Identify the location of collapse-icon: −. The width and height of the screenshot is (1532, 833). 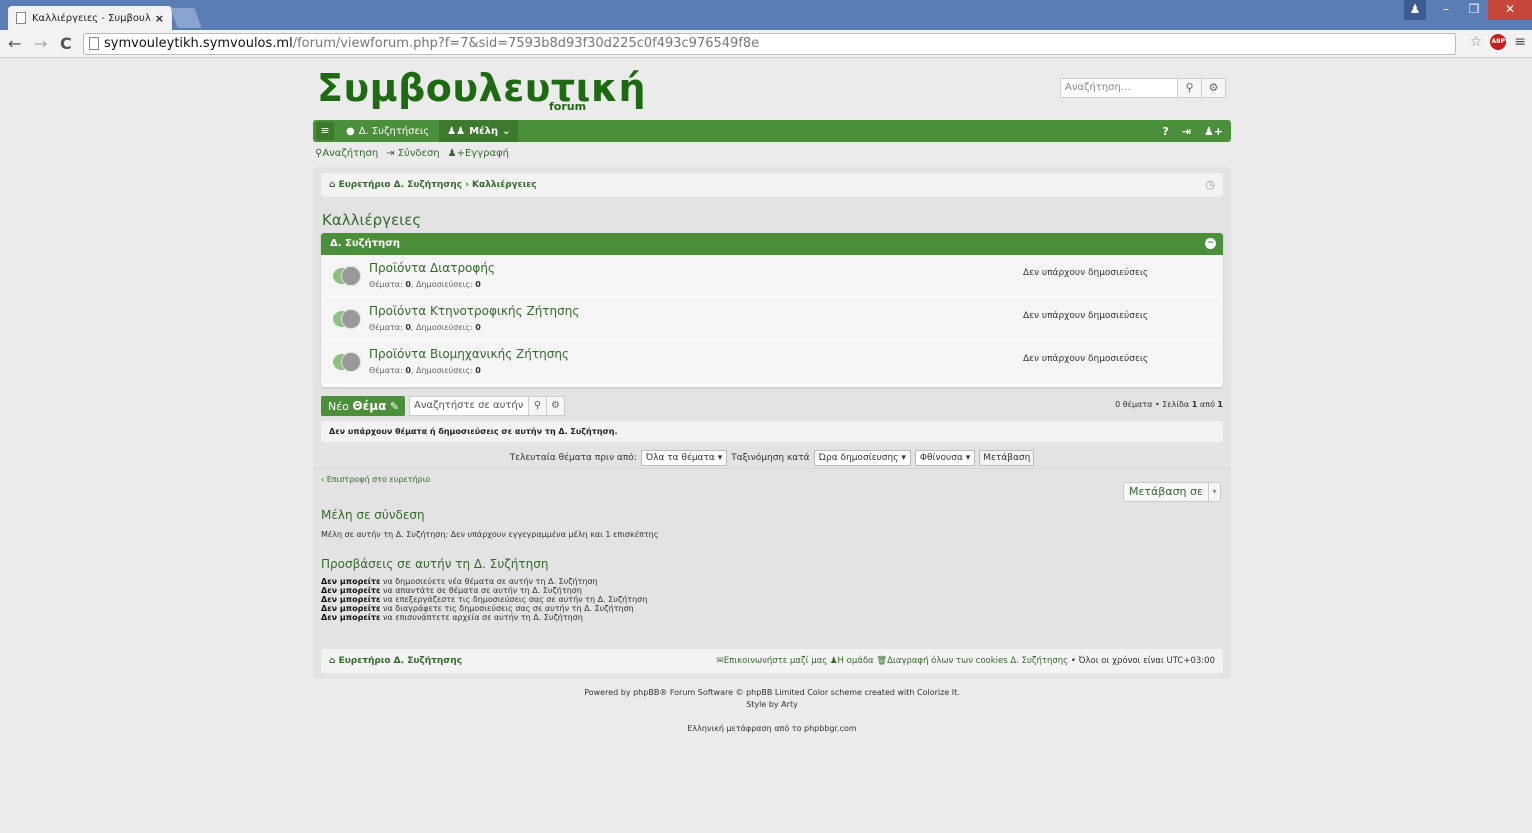
(1210, 243).